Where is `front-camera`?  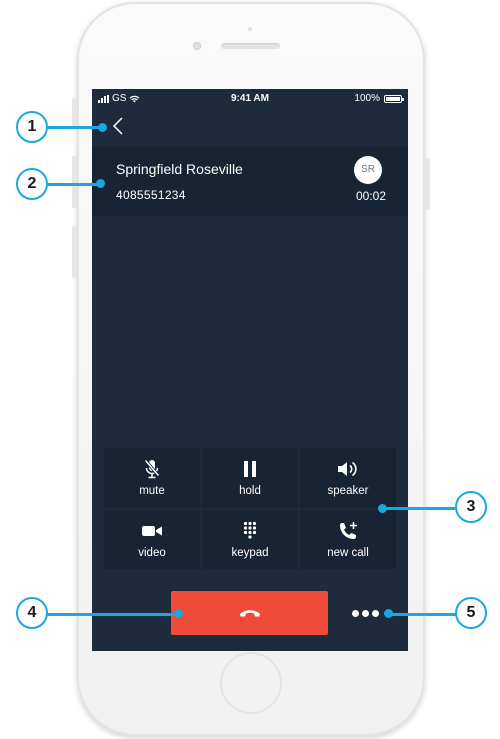 front-camera is located at coordinates (197, 46).